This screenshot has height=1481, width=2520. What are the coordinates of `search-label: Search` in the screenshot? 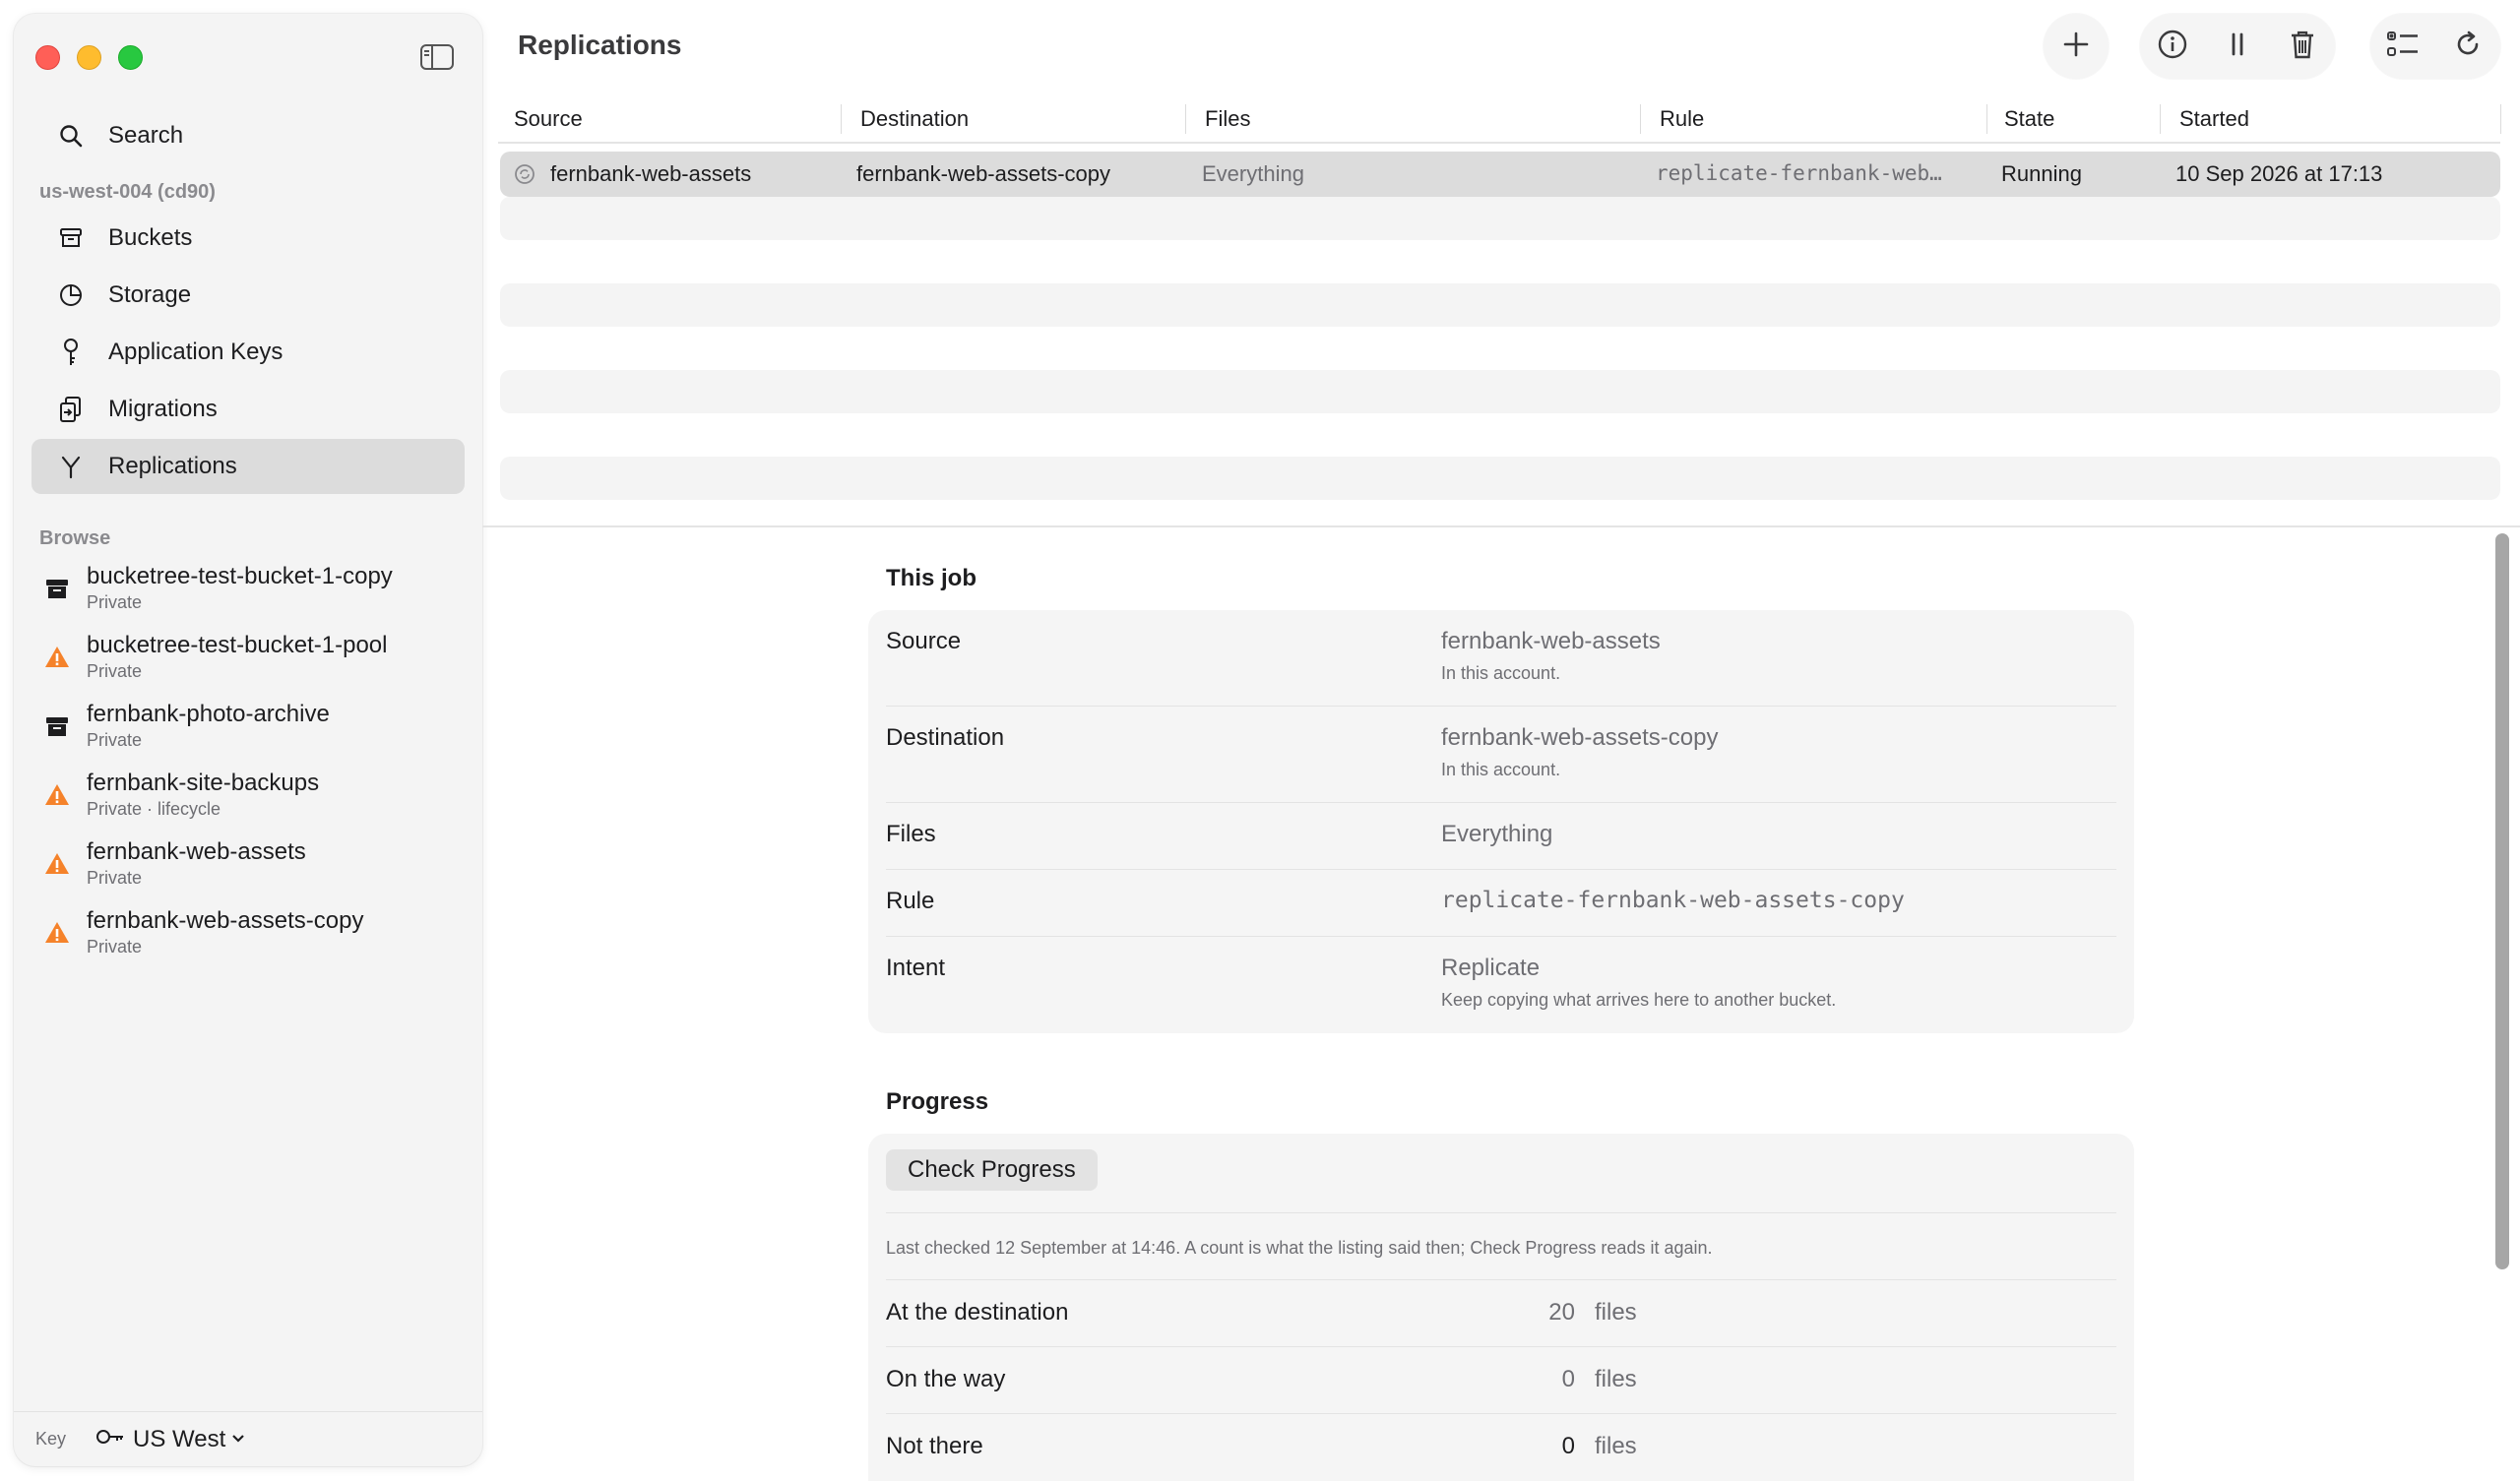 It's located at (146, 135).